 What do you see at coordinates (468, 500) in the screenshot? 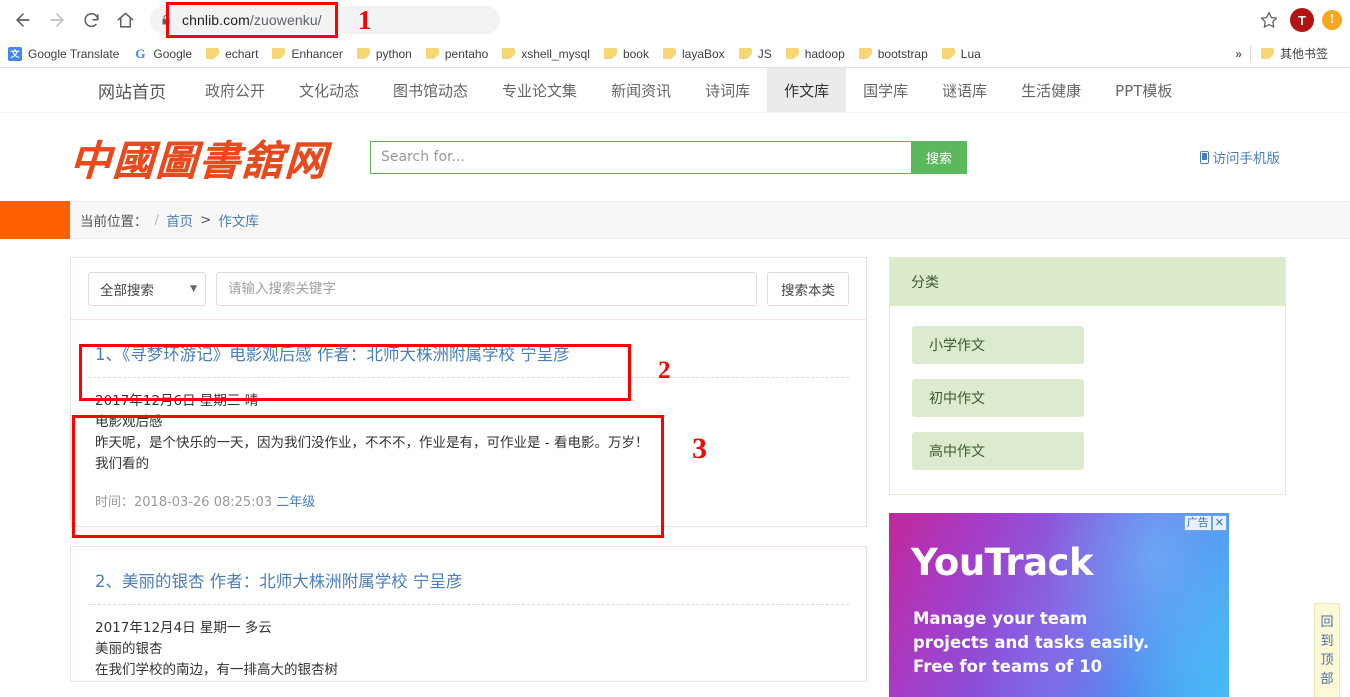
I see `article-meta: 时间：2018-03-26 08:25:03 二年级` at bounding box center [468, 500].